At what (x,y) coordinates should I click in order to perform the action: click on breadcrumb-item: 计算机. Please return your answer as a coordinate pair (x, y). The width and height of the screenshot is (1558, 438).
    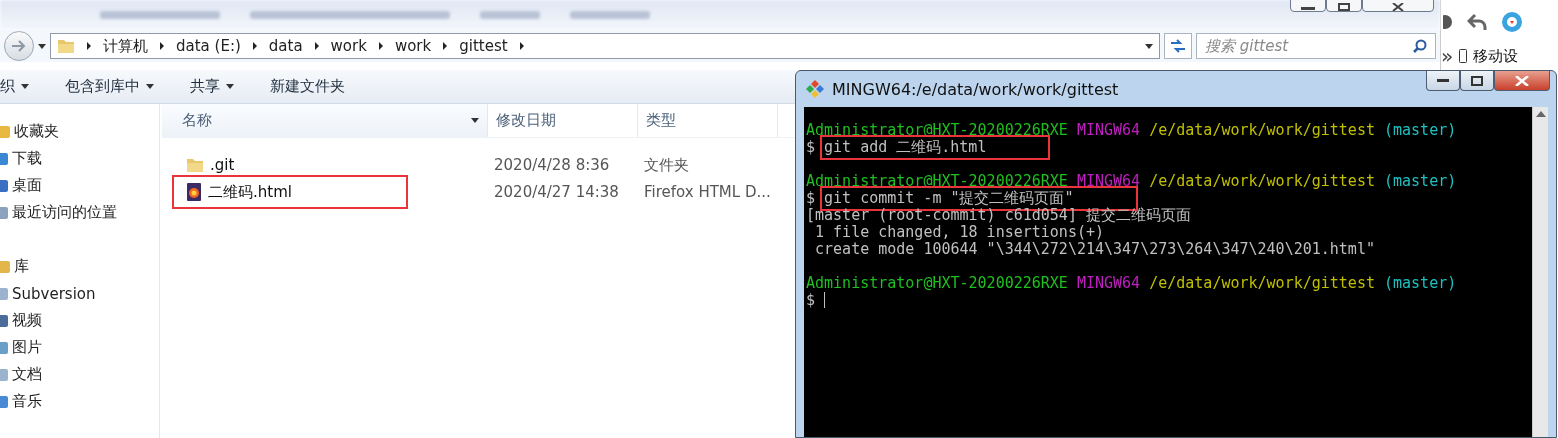
    Looking at the image, I should click on (125, 46).